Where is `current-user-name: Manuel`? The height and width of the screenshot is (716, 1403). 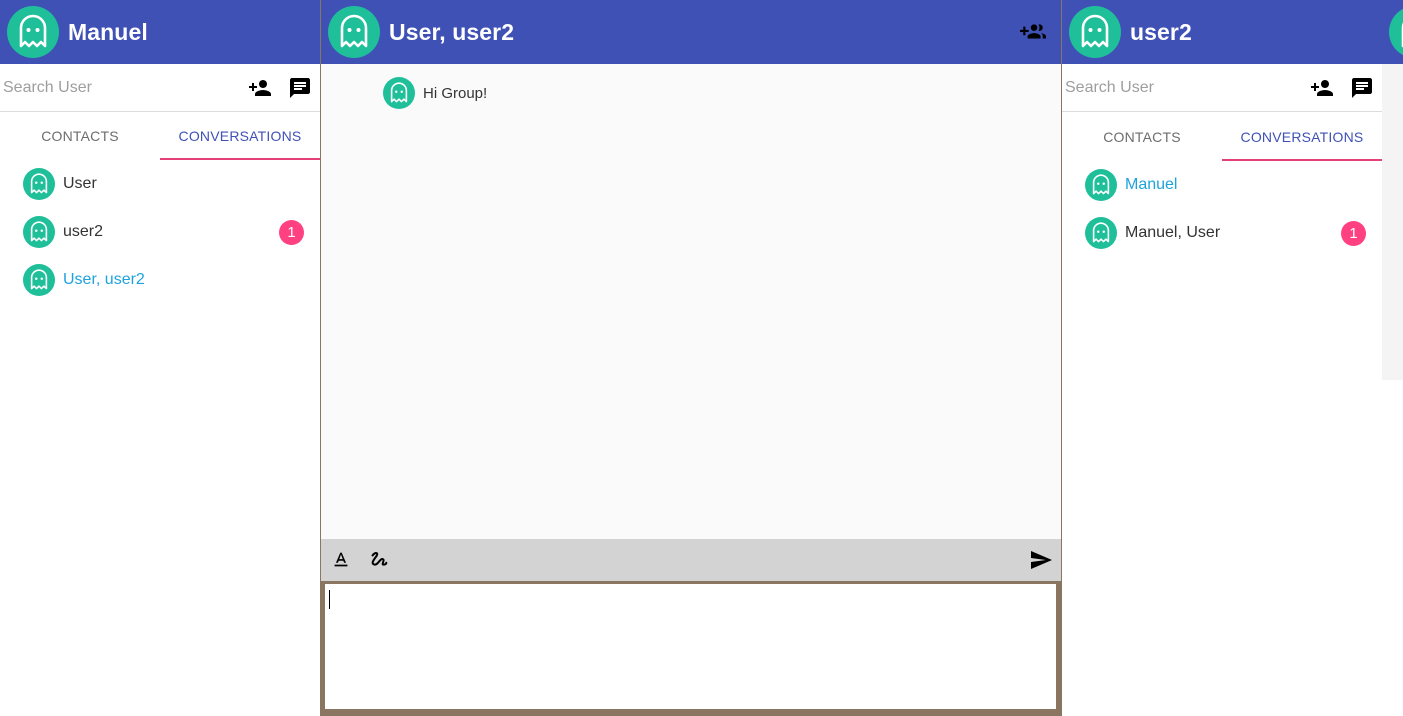
current-user-name: Manuel is located at coordinates (108, 31).